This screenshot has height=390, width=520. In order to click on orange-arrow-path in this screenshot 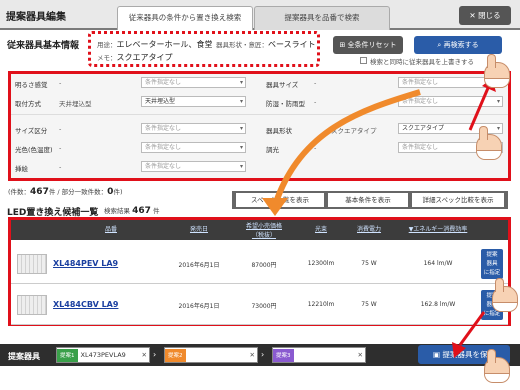, I will do `click(346, 147)`.